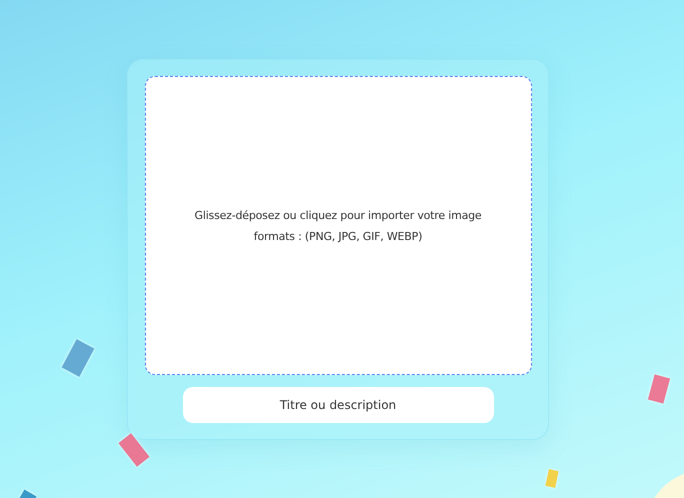 This screenshot has height=498, width=684. Describe the element at coordinates (338, 215) in the screenshot. I see `drop-instruction: Glissez-déposez ou cliquez pour importer votre image` at that location.